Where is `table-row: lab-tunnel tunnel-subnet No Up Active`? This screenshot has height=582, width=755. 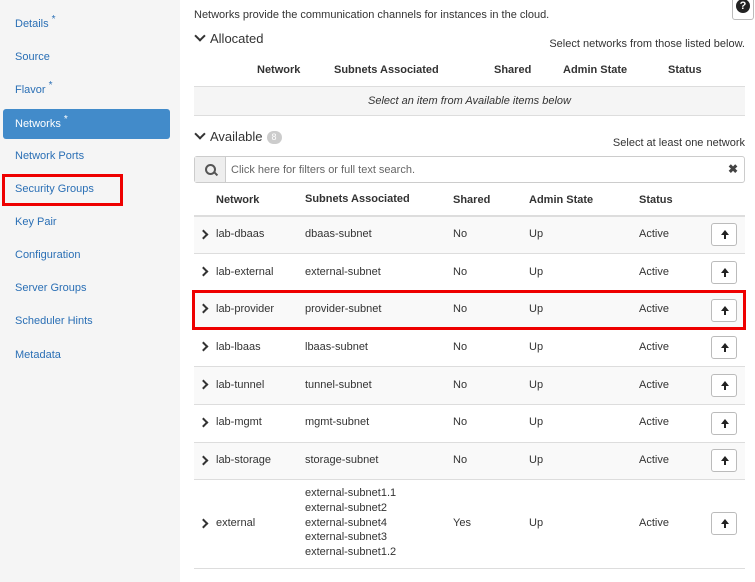 table-row: lab-tunnel tunnel-subnet No Up Active is located at coordinates (469, 386).